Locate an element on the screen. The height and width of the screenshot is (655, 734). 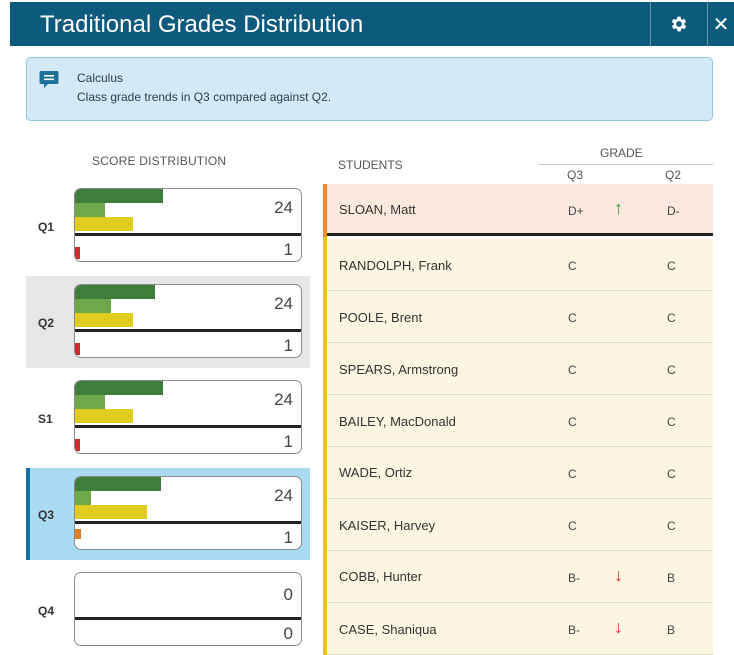
close-button: ✕ is located at coordinates (721, 24).